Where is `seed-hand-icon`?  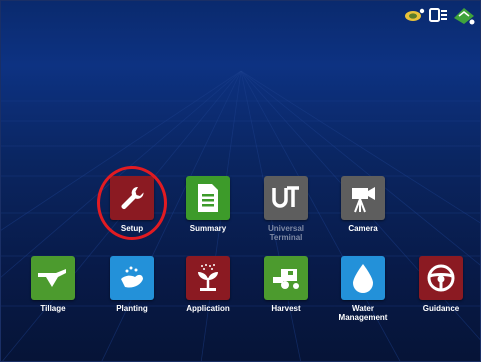
seed-hand-icon is located at coordinates (132, 278).